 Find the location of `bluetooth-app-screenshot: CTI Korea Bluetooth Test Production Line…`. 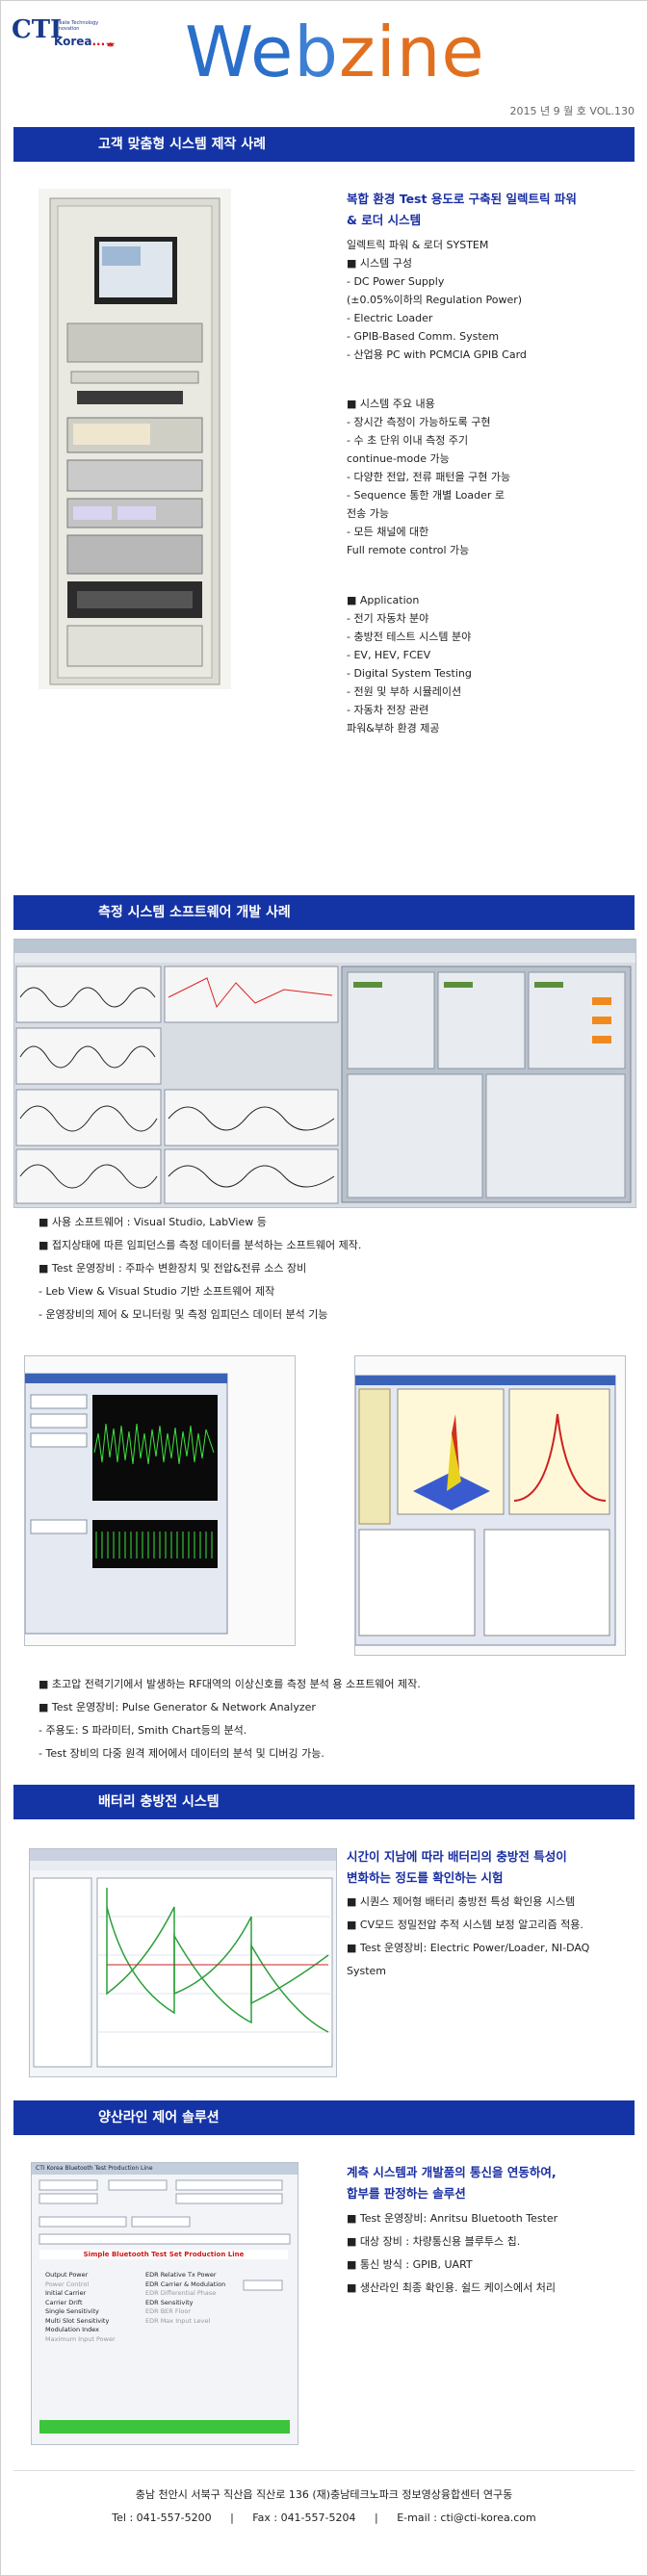

bluetooth-app-screenshot: CTI Korea Bluetooth Test Production Line… is located at coordinates (164, 2303).